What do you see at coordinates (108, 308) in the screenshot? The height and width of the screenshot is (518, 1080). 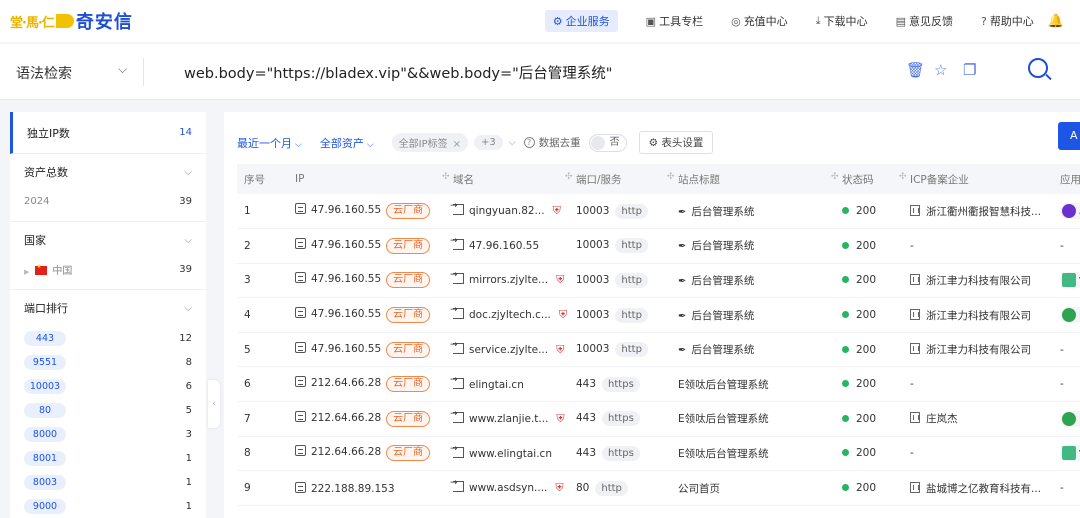 I see `port-ranking-header: 端口排行 ⌵` at bounding box center [108, 308].